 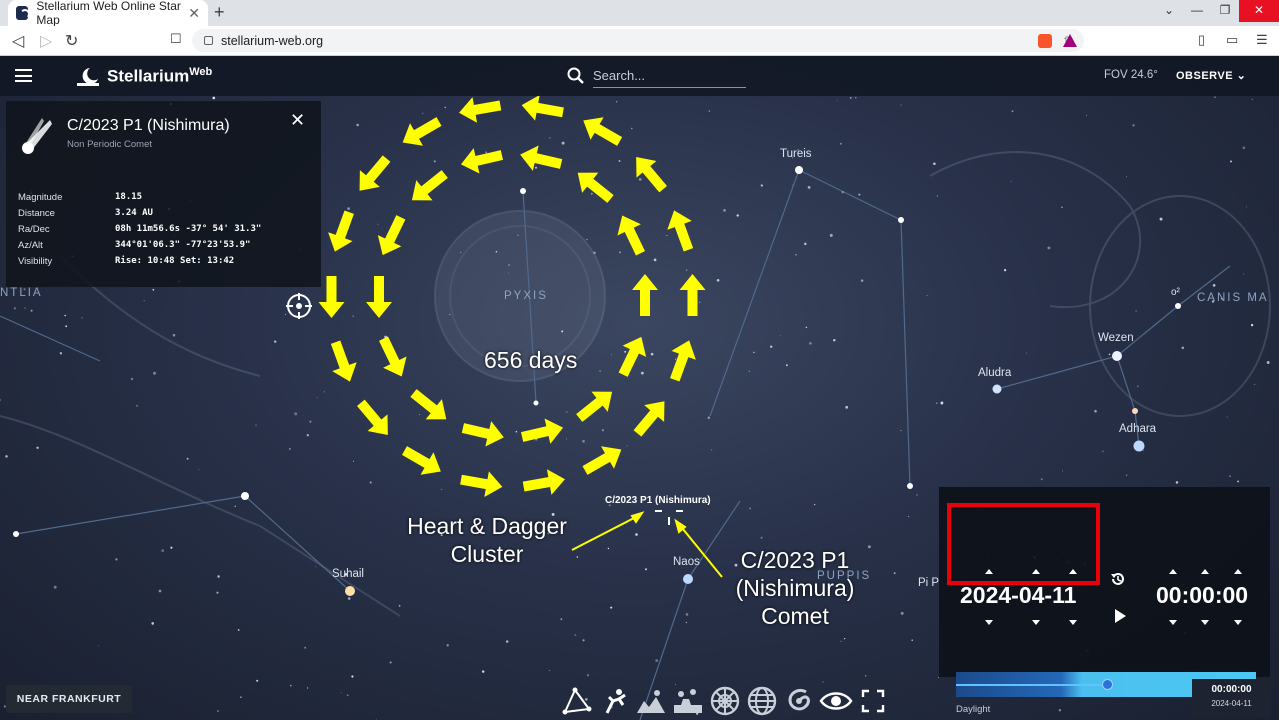 I want to click on equatorial-grid-icon, so click(x=762, y=701).